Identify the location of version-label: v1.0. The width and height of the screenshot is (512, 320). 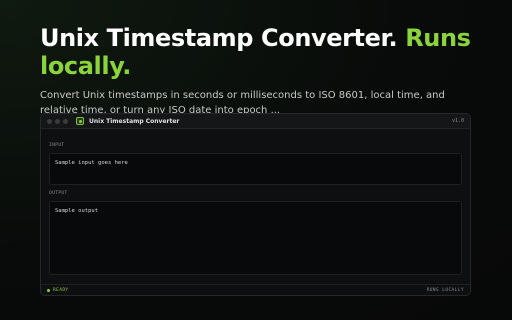
(457, 121).